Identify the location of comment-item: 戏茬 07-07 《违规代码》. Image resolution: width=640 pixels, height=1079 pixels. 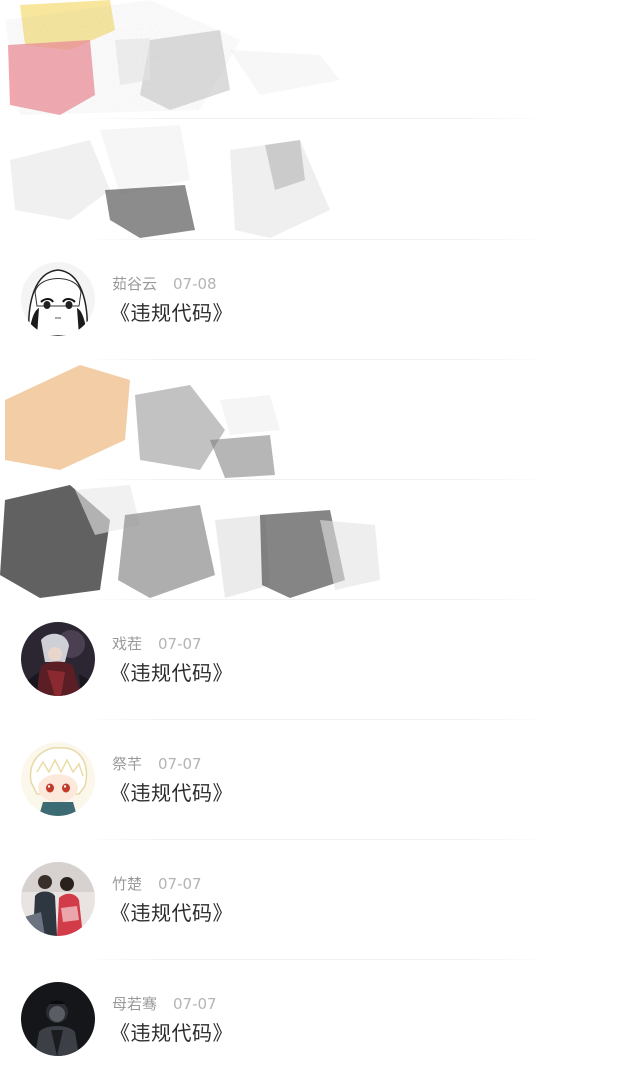
(320, 660).